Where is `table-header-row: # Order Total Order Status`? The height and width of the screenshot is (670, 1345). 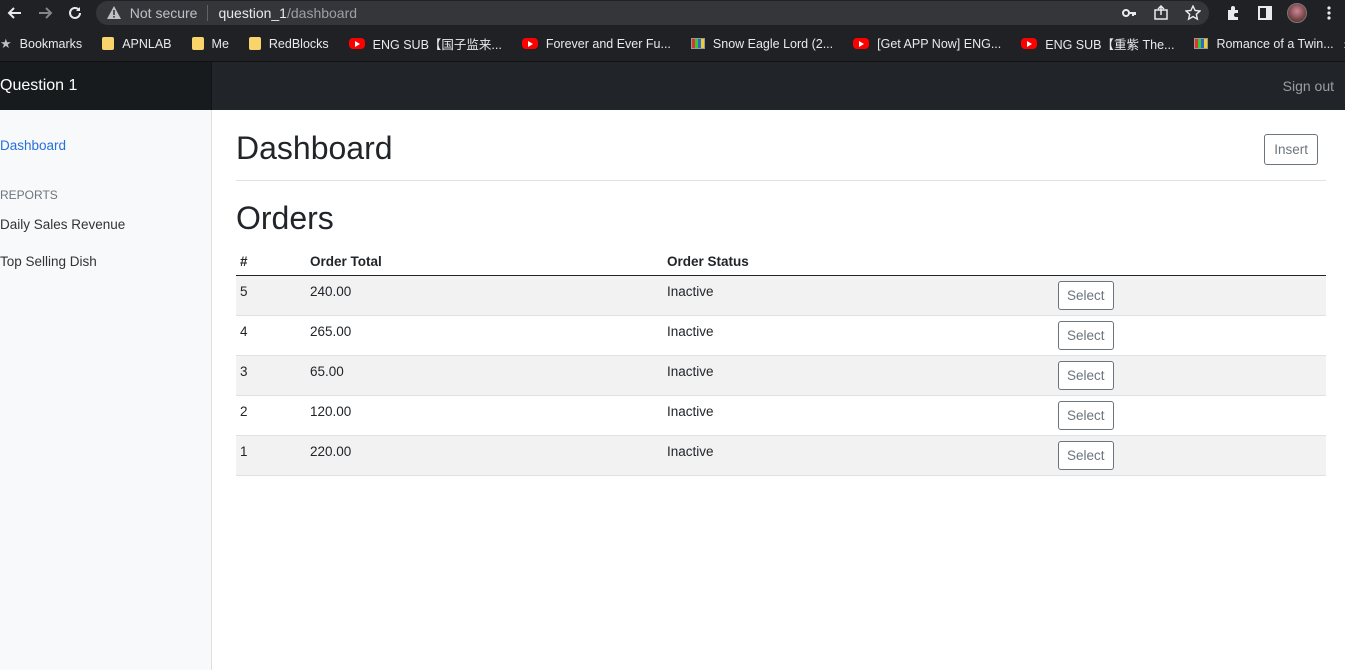
table-header-row: # Order Total Order Status is located at coordinates (781, 263).